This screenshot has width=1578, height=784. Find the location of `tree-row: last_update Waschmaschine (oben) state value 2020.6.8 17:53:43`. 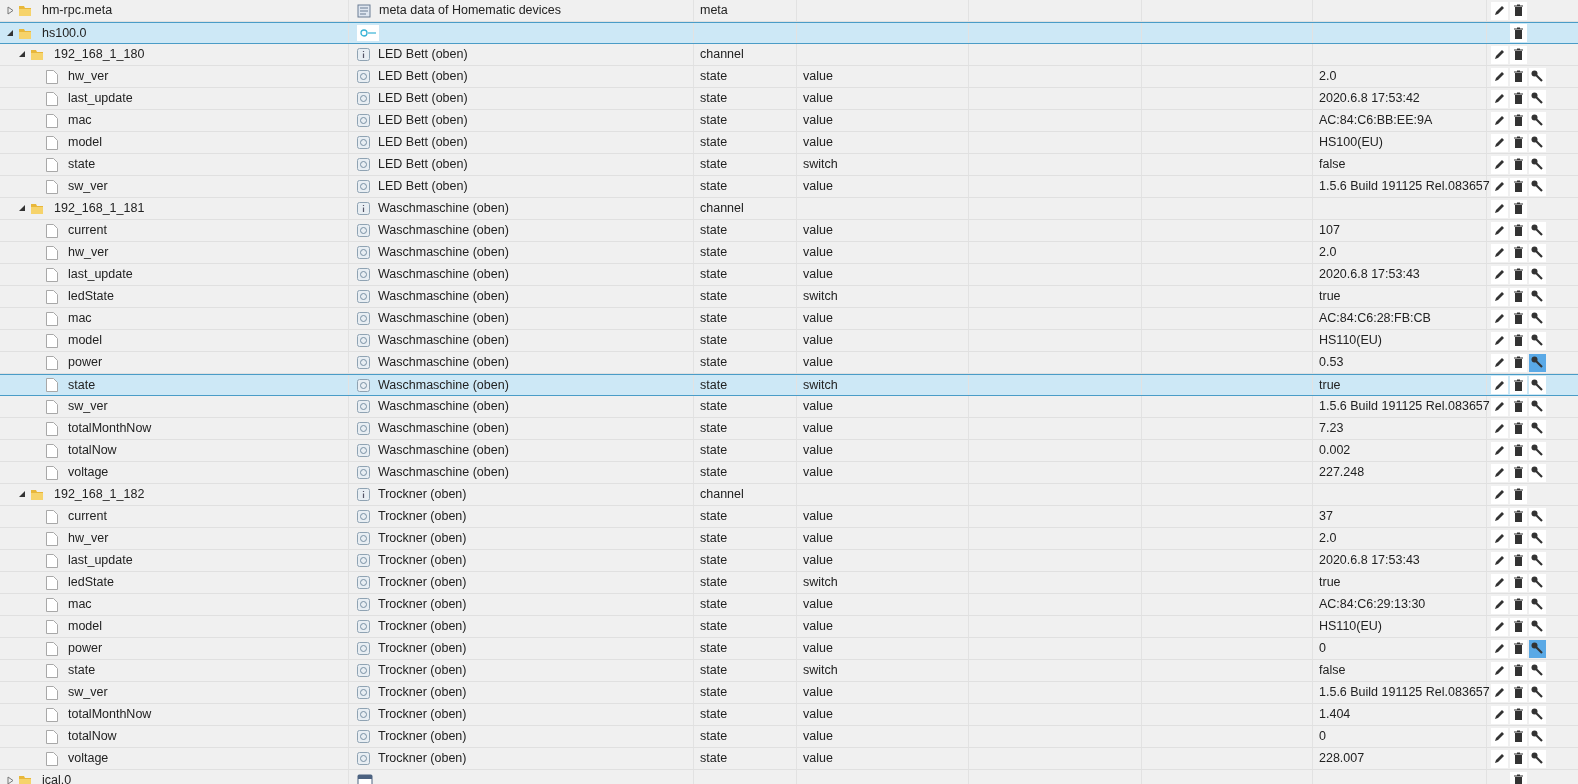

tree-row: last_update Waschmaschine (oben) state value 2020.6.8 17:53:43 is located at coordinates (789, 275).